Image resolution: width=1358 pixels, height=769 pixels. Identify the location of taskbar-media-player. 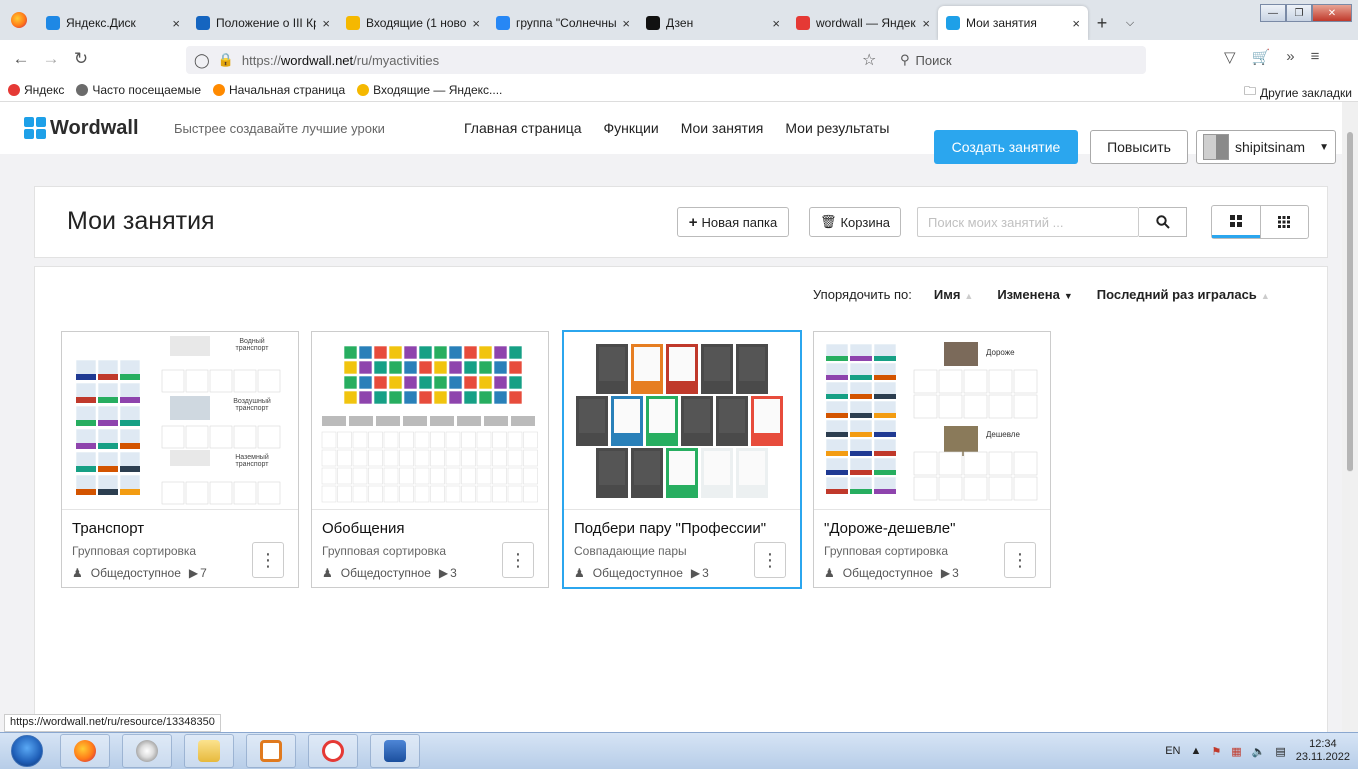
(147, 751).